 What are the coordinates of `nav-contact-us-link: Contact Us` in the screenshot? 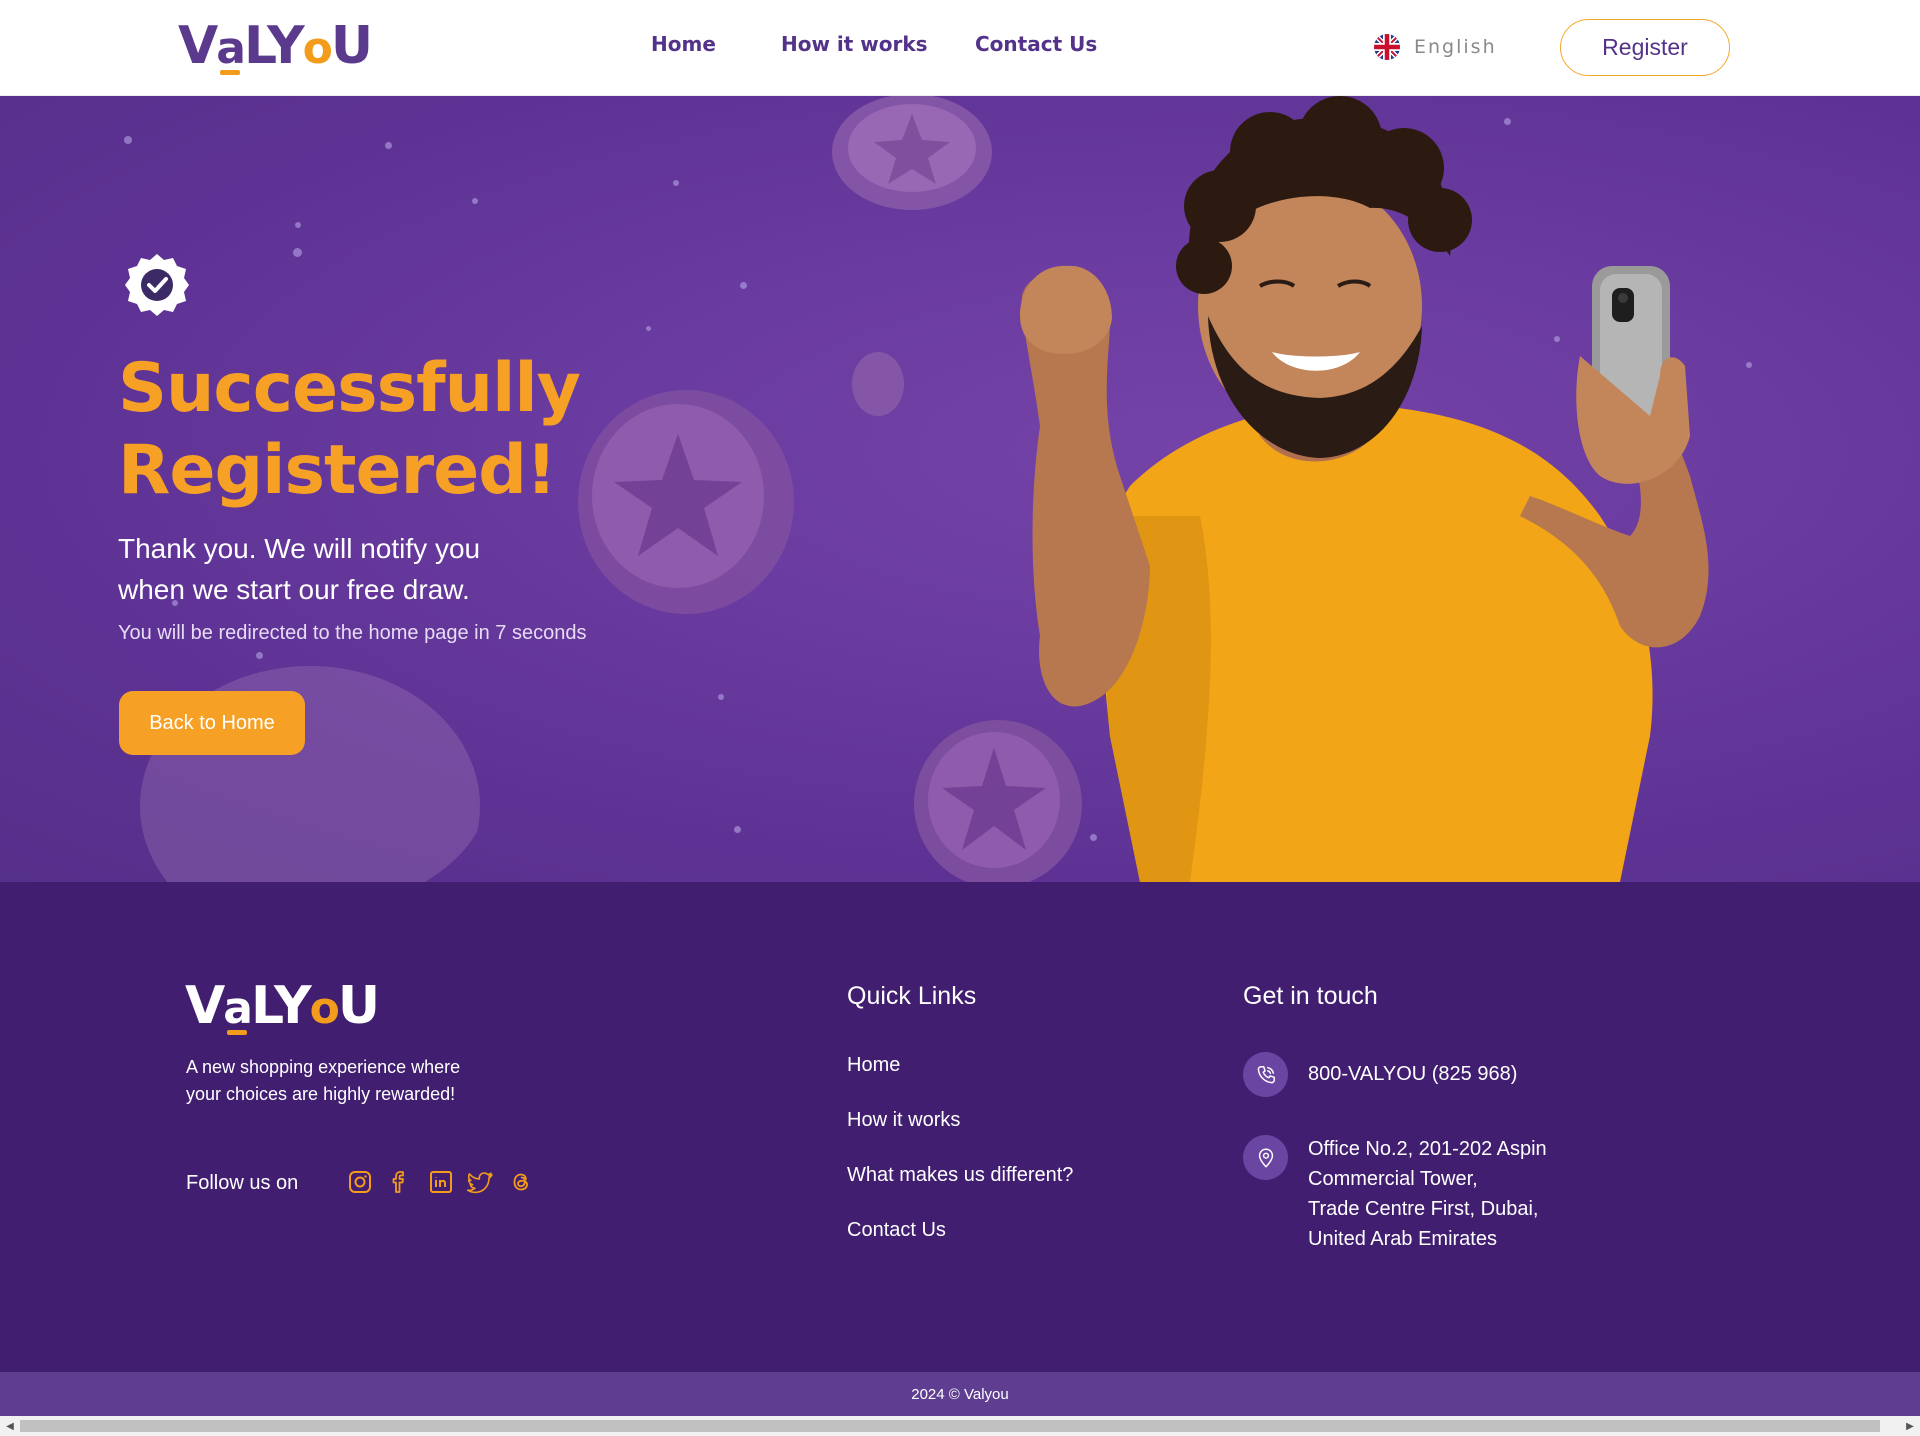 It's located at (1036, 44).